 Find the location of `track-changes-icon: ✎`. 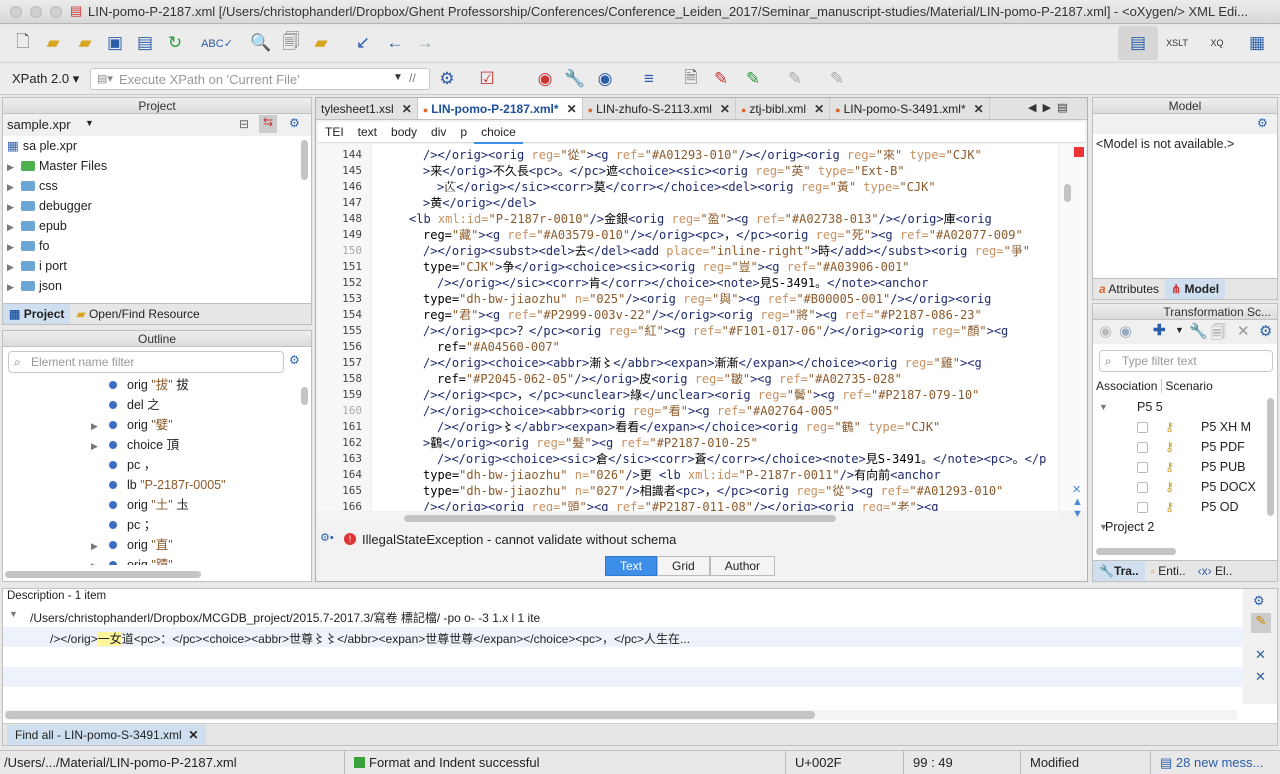

track-changes-icon: ✎ is located at coordinates (721, 79).